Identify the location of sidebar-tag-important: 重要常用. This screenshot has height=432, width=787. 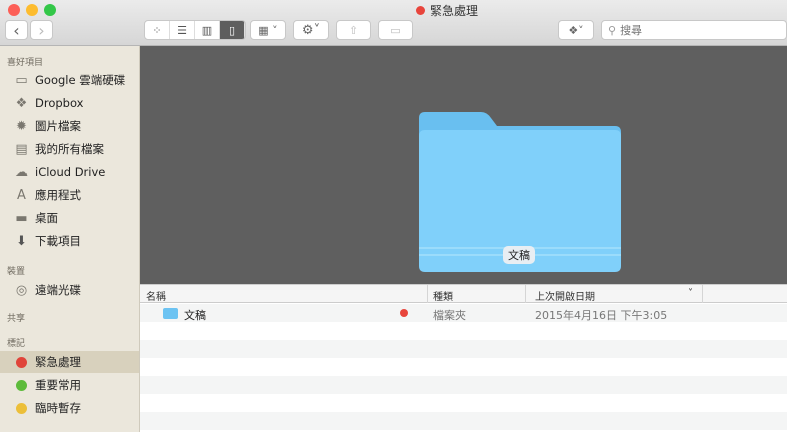
(69, 385).